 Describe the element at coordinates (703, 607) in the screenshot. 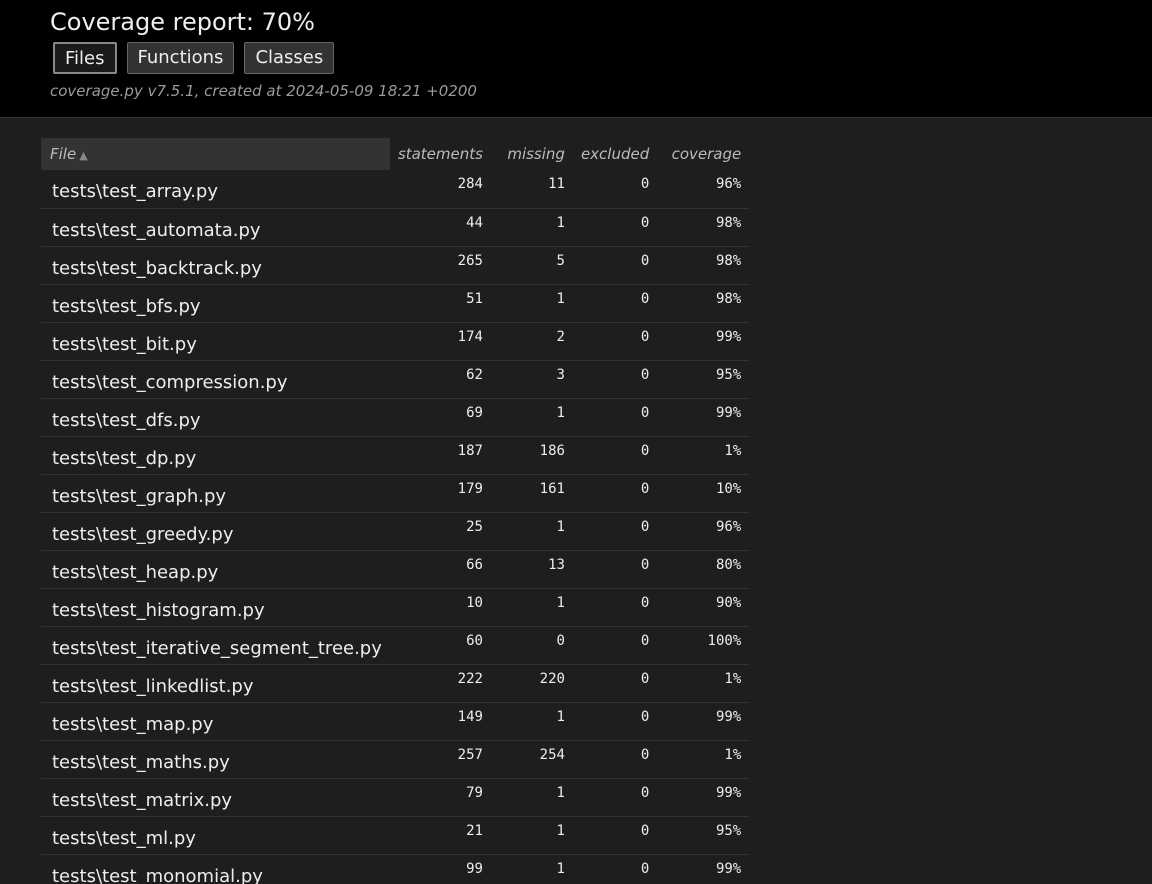

I see `coverage-cell: 90%` at that location.